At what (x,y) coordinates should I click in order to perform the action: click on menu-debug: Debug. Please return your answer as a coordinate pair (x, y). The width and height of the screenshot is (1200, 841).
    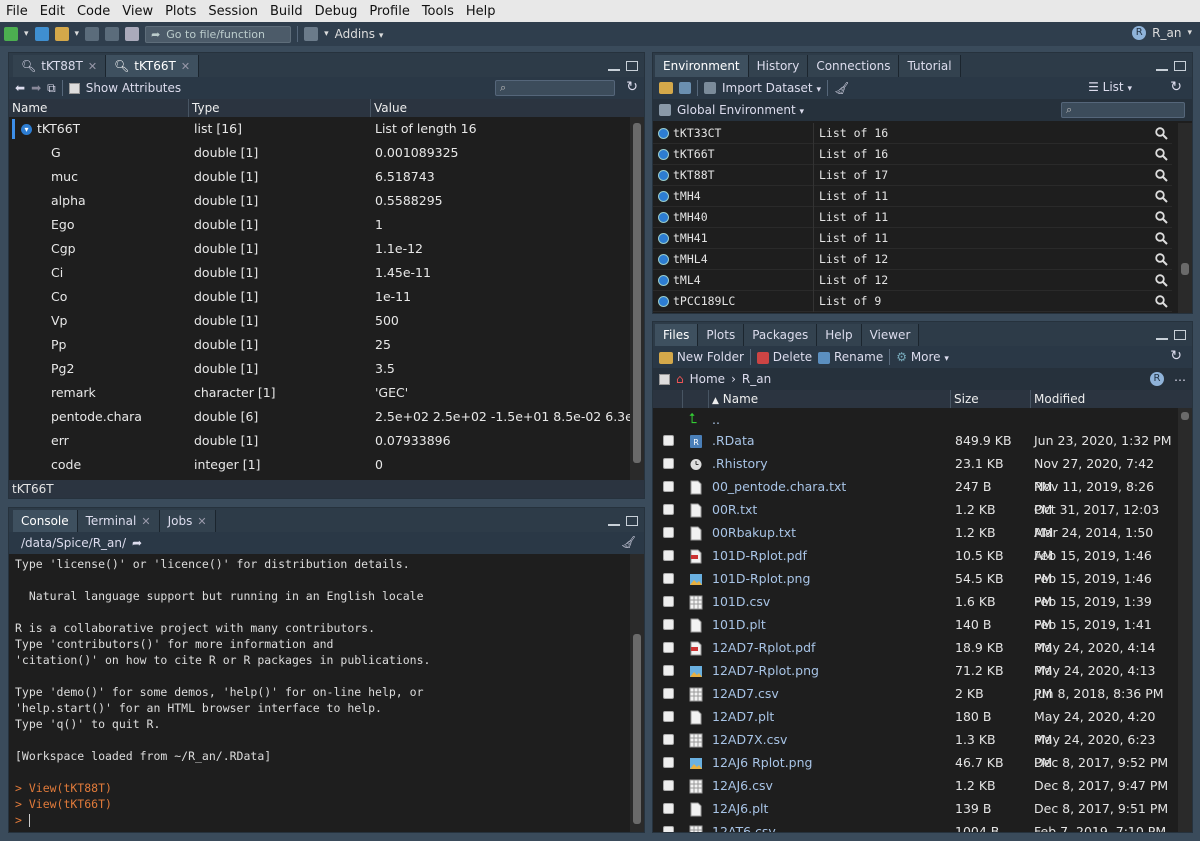
    Looking at the image, I should click on (336, 11).